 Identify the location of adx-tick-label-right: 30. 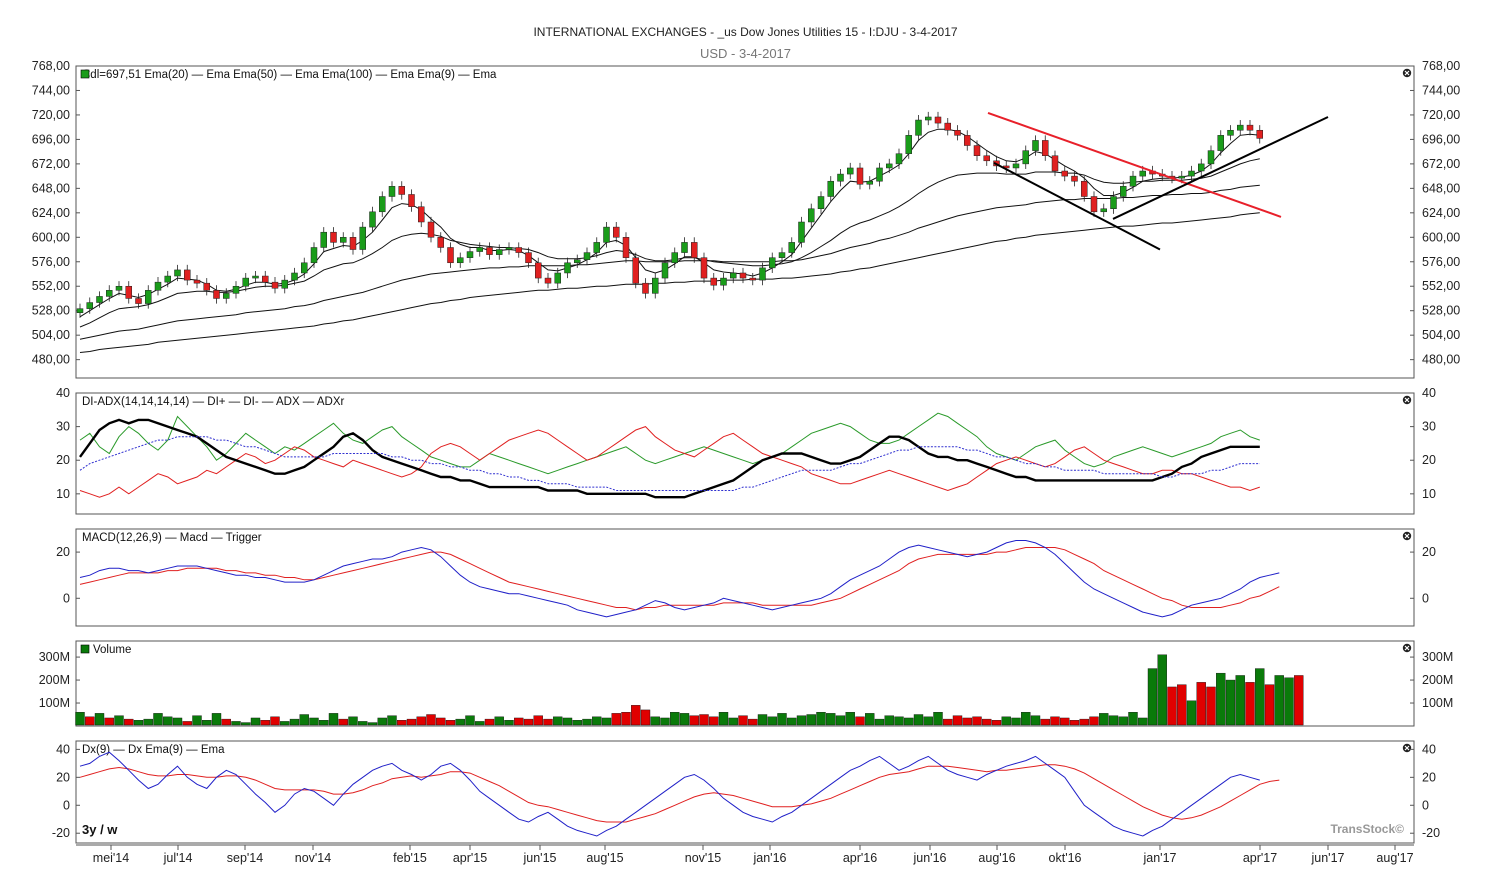
(1429, 427).